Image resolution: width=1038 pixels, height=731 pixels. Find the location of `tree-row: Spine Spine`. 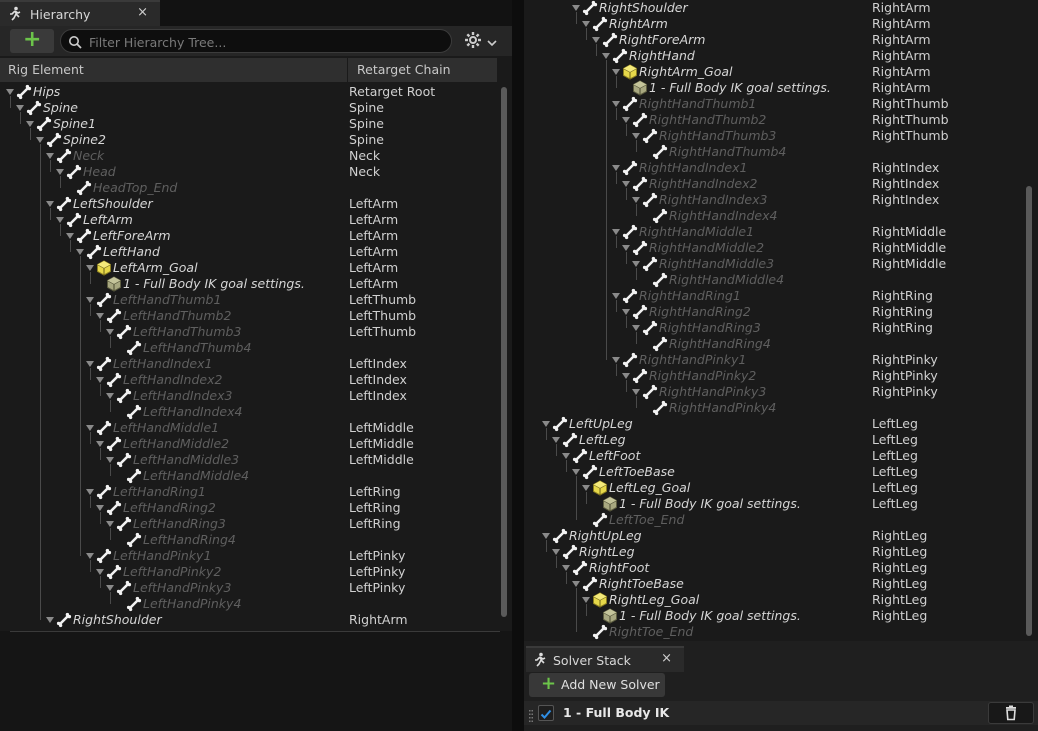

tree-row: Spine Spine is located at coordinates (256, 108).